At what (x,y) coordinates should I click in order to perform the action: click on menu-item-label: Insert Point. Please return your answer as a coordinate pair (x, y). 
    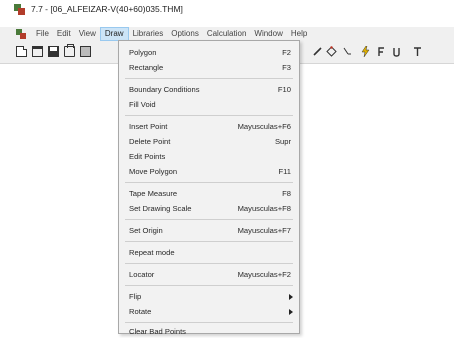
    Looking at the image, I should click on (148, 126).